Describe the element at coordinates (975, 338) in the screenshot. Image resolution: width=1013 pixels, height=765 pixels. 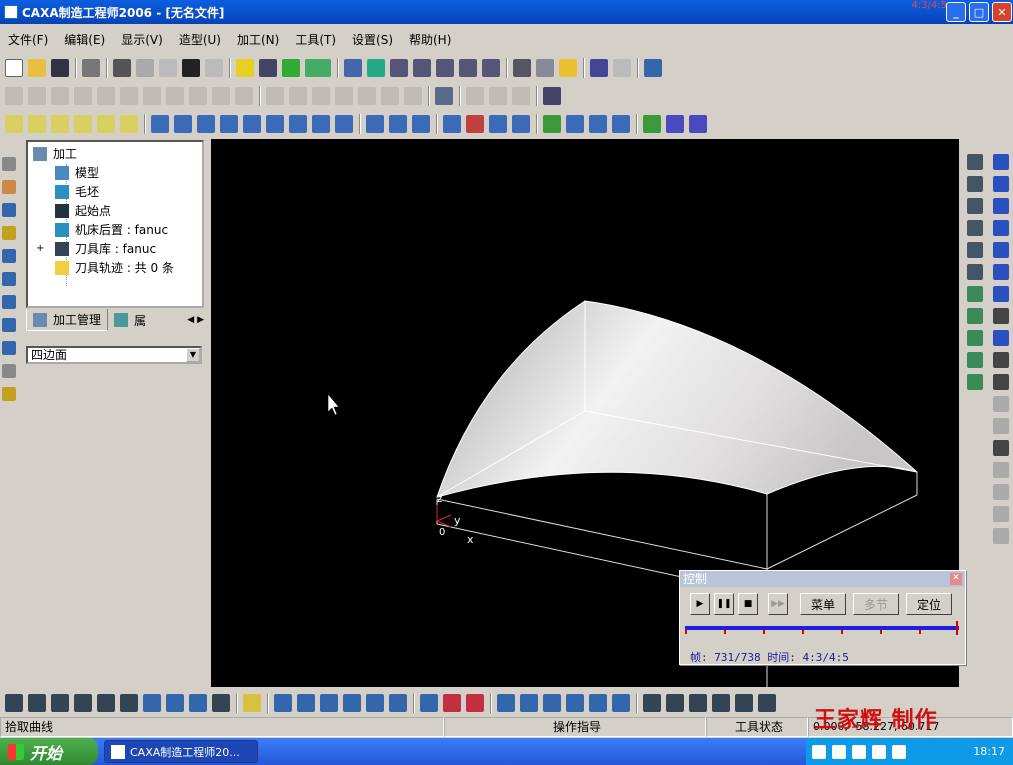
I see `curve-edit-c-icon` at that location.